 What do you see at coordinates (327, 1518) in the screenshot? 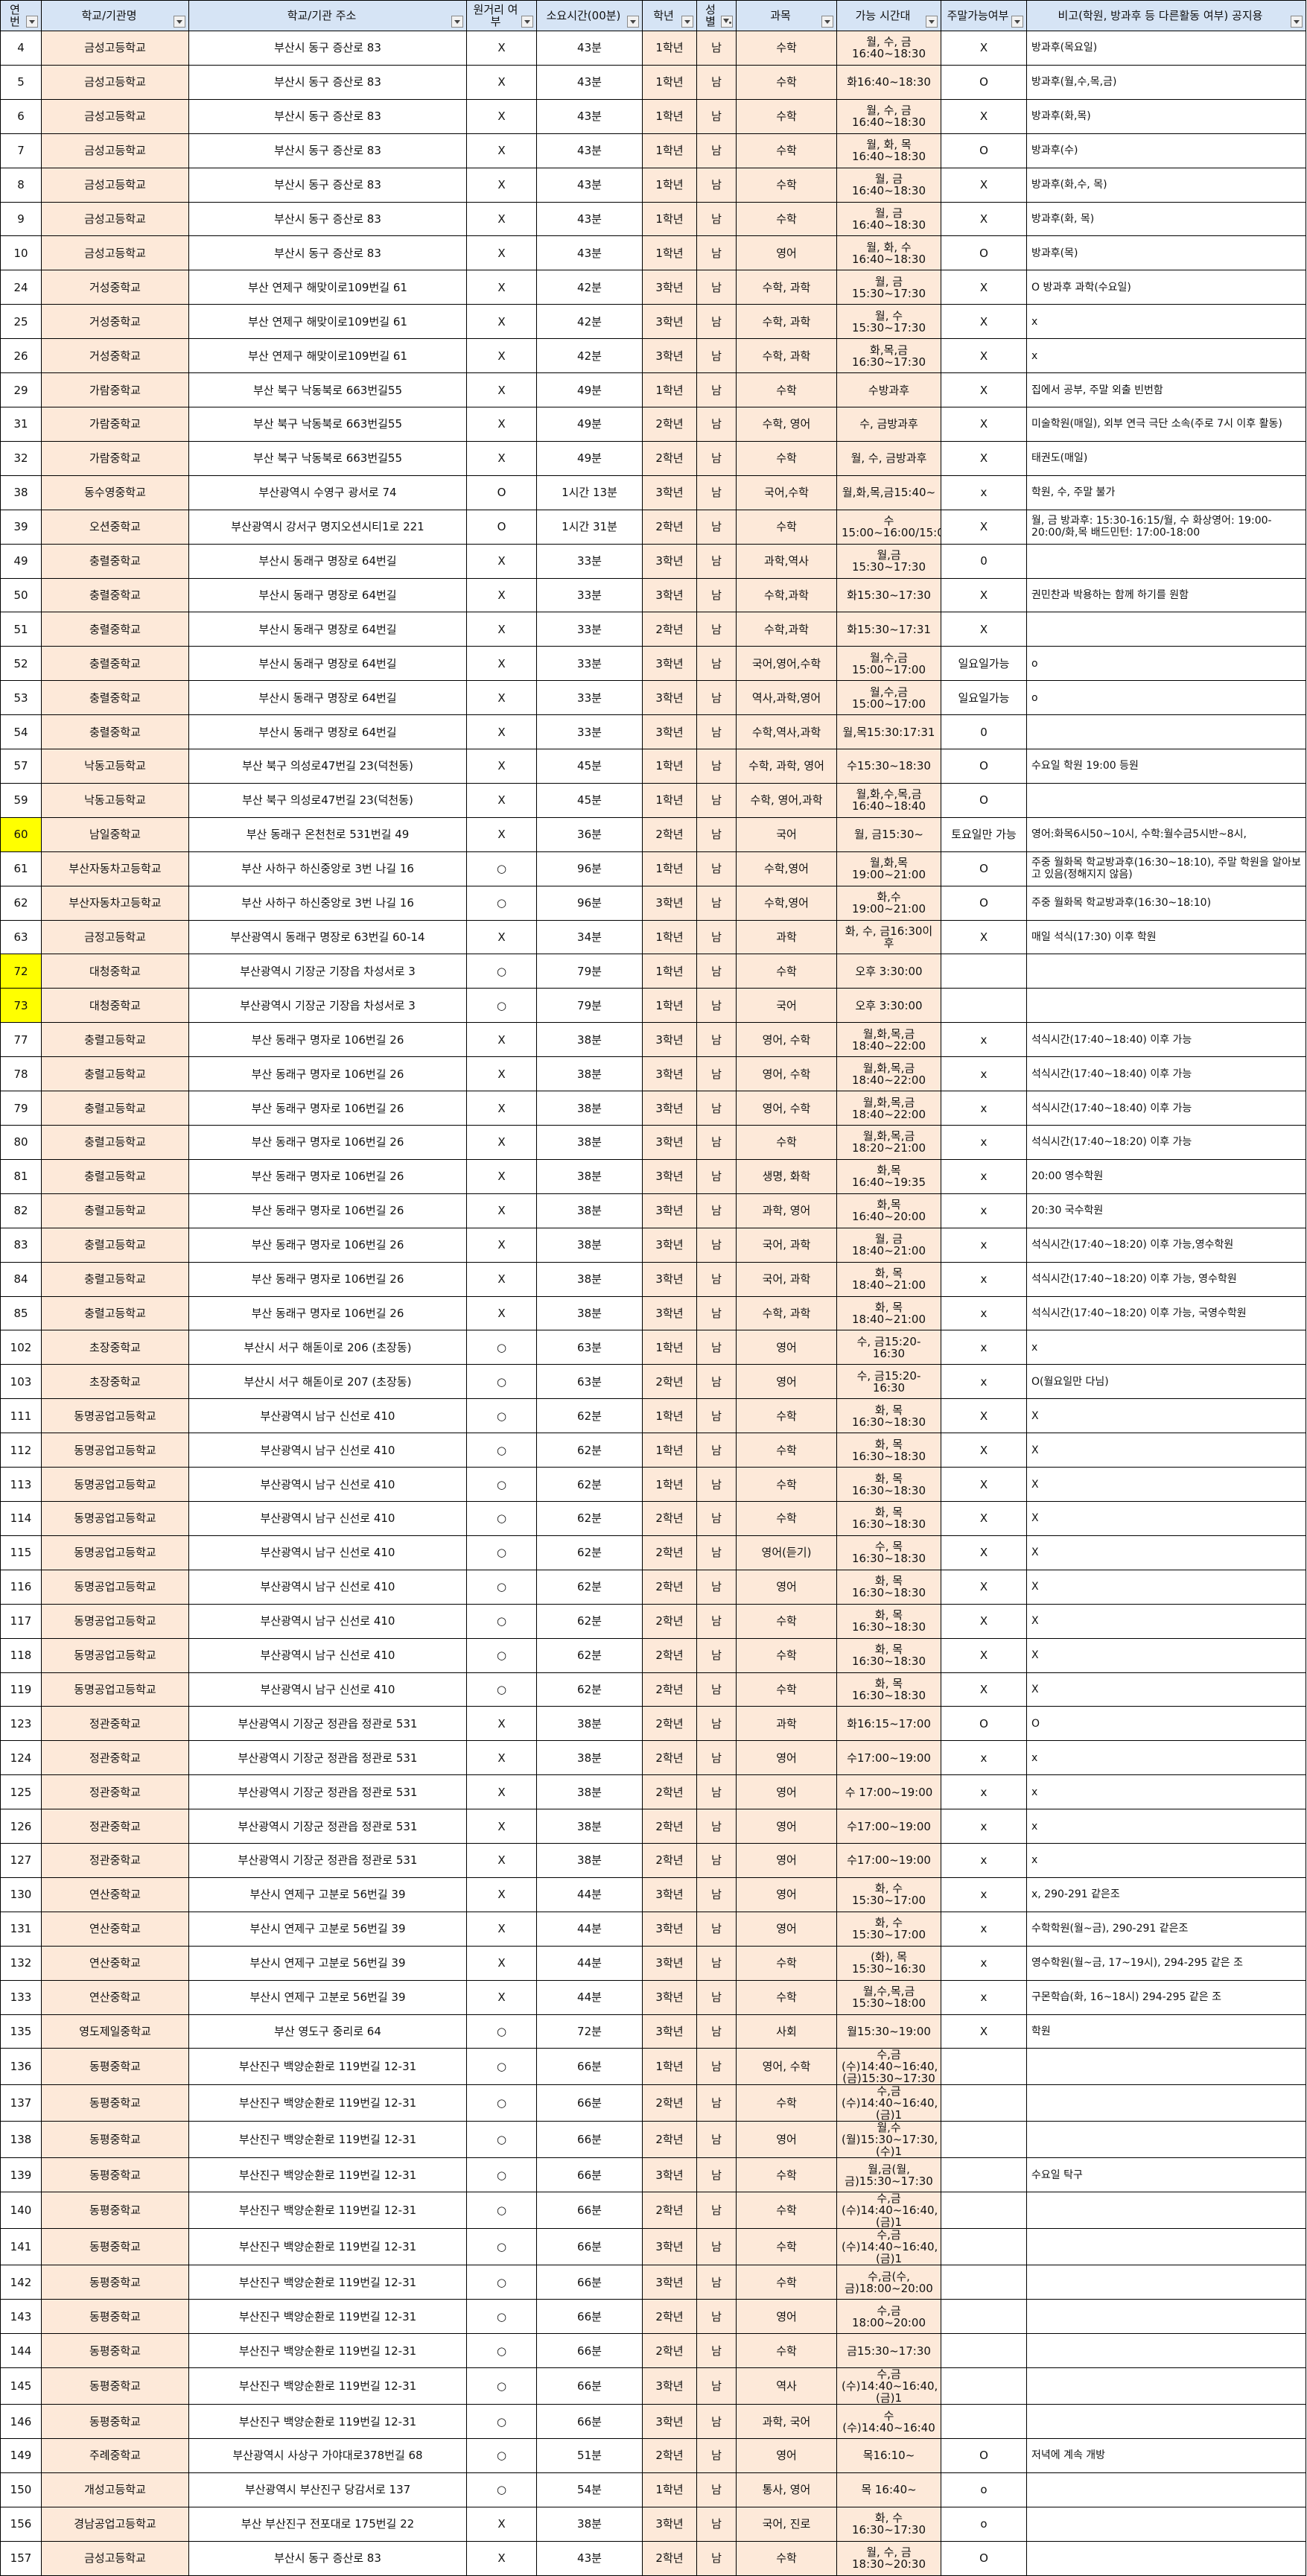
I see `cell-address: 부산광역시 남구 신선로 410` at bounding box center [327, 1518].